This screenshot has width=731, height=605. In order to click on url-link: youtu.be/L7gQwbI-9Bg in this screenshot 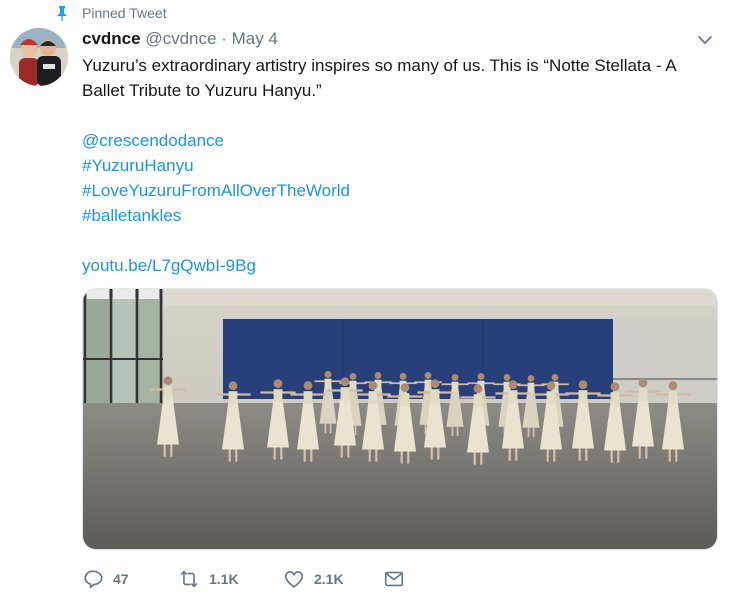, I will do `click(169, 265)`.